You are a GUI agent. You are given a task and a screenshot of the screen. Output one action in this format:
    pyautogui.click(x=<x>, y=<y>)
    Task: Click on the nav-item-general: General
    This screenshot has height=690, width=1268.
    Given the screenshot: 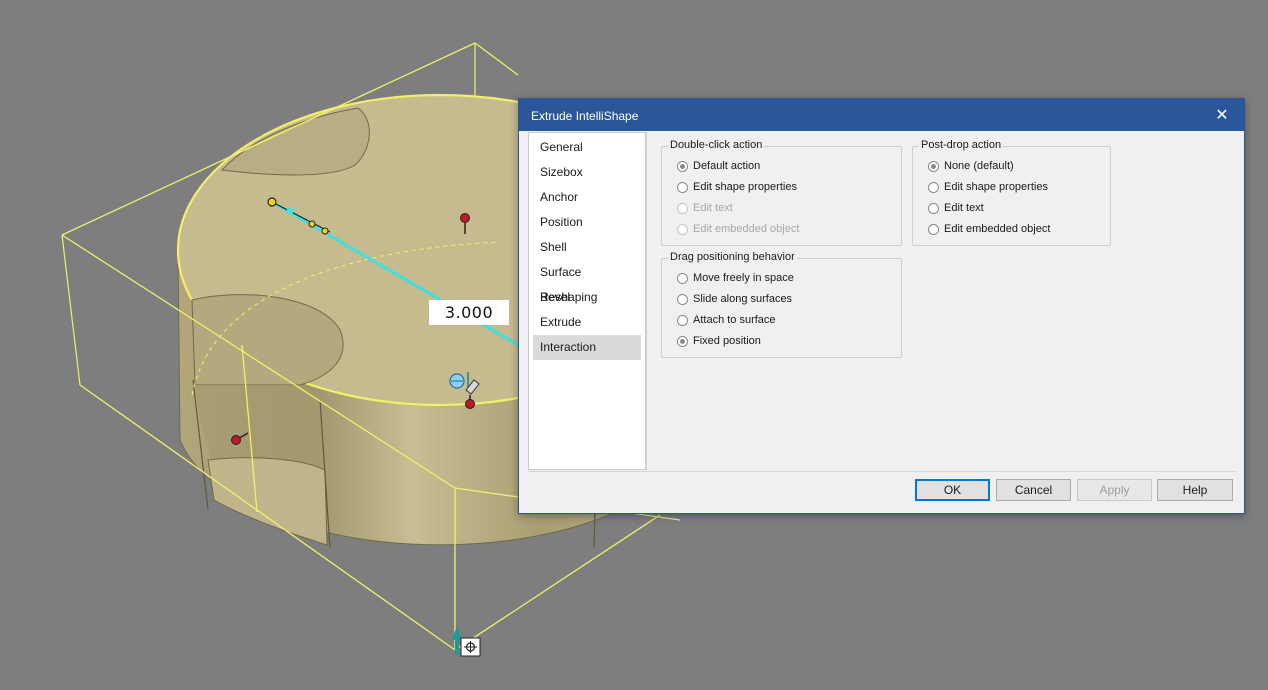 What is the action you would take?
    pyautogui.click(x=587, y=147)
    